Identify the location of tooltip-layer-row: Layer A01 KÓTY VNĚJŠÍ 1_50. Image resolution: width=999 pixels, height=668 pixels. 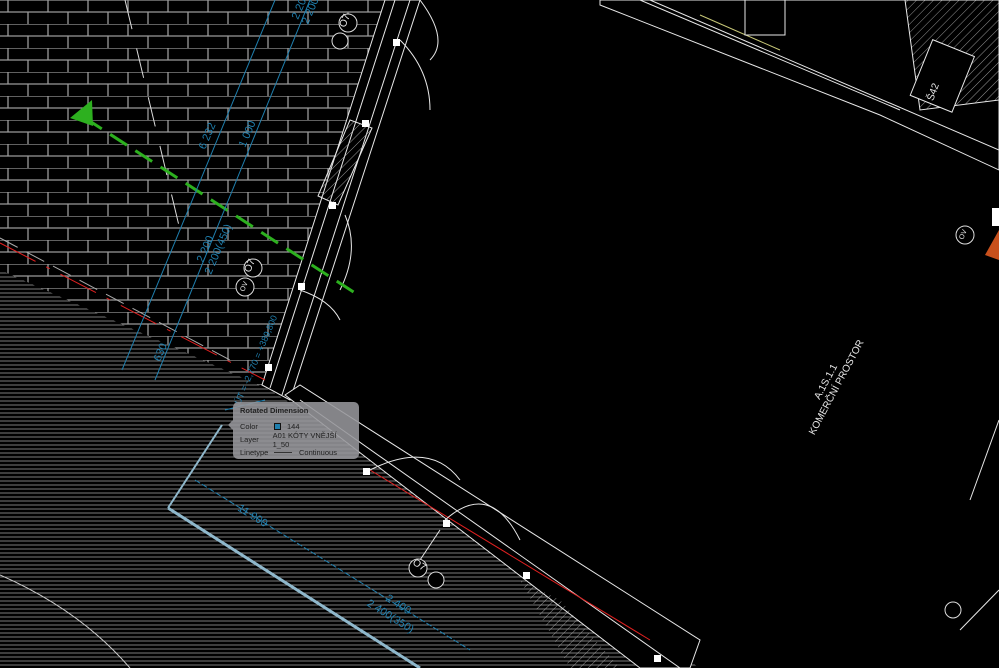
(296, 439).